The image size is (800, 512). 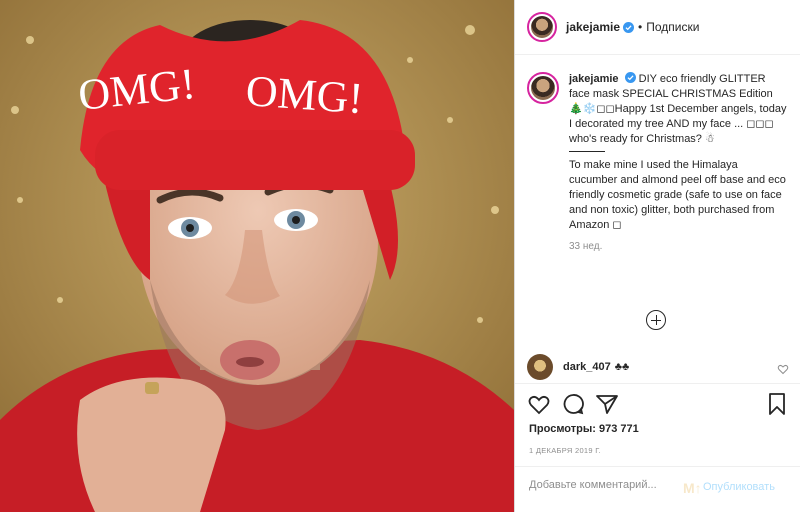 What do you see at coordinates (607, 404) in the screenshot?
I see `share-icon` at bounding box center [607, 404].